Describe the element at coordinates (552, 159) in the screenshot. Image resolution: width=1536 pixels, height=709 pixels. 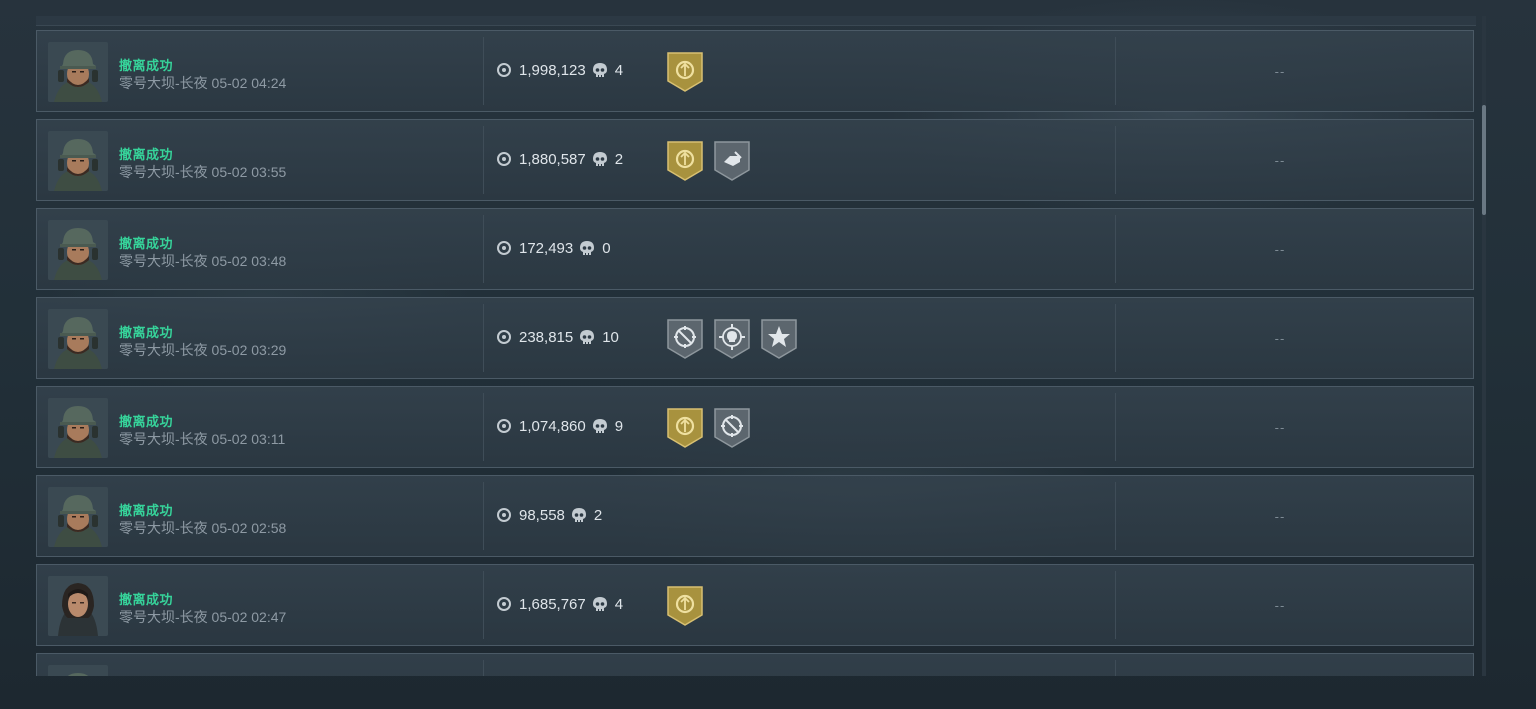
I see `loot-value: 1,880,587` at that location.